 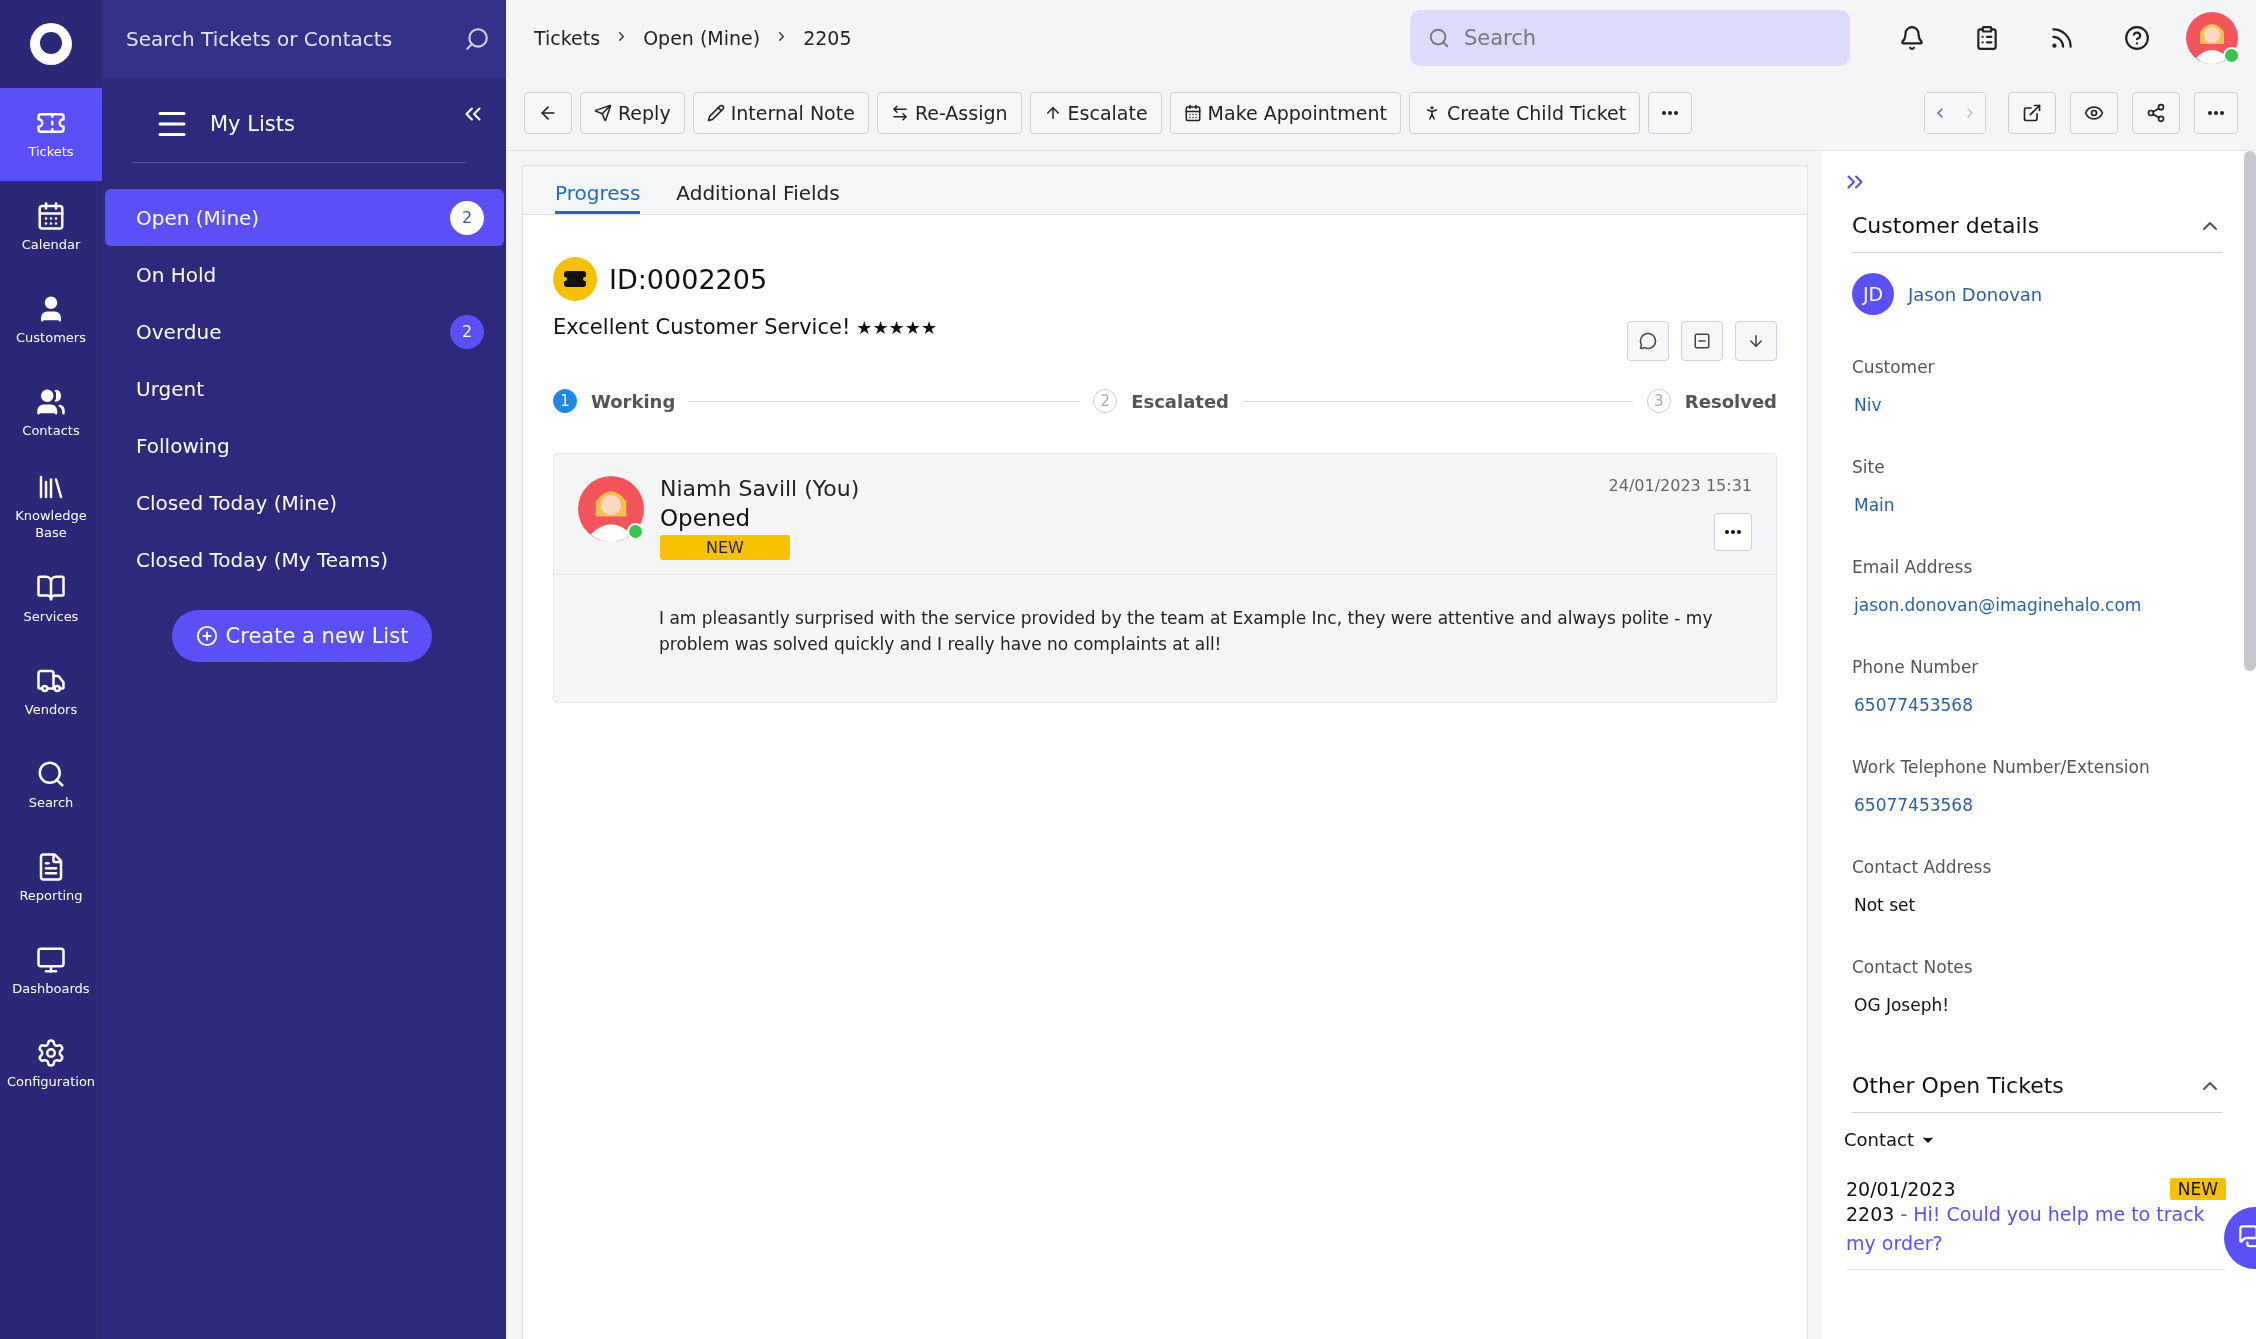 What do you see at coordinates (304, 445) in the screenshot?
I see `list-item: Following` at bounding box center [304, 445].